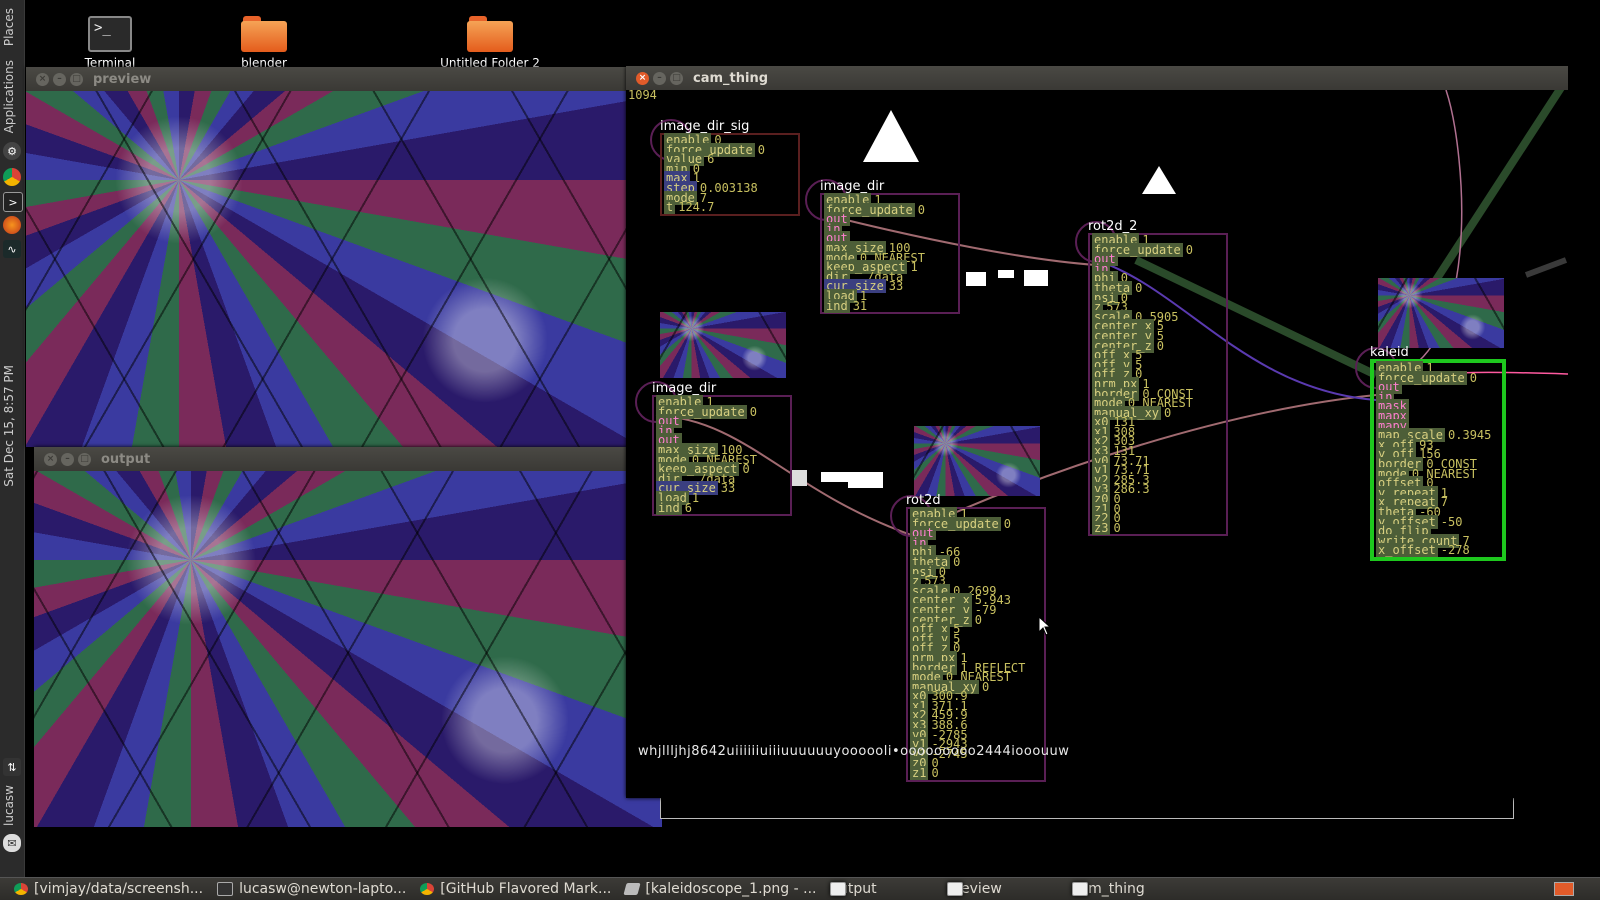 This screenshot has height=900, width=1600. What do you see at coordinates (1158, 451) in the screenshot?
I see `node-param-row: x3 131` at bounding box center [1158, 451].